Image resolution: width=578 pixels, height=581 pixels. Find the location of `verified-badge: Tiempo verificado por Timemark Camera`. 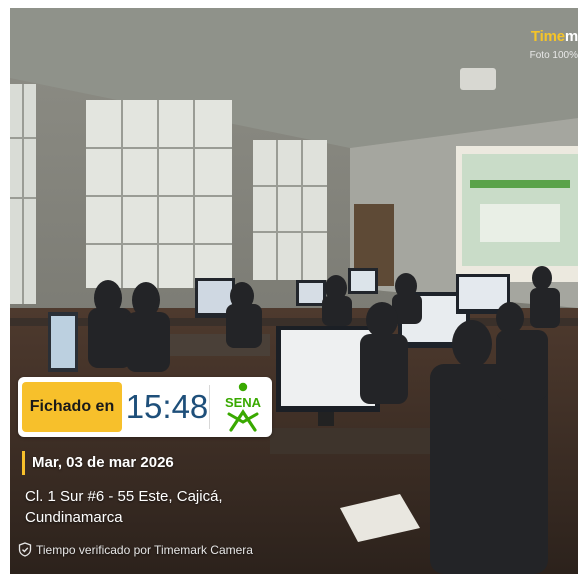

verified-badge: Tiempo verificado por Timemark Camera is located at coordinates (135, 549).